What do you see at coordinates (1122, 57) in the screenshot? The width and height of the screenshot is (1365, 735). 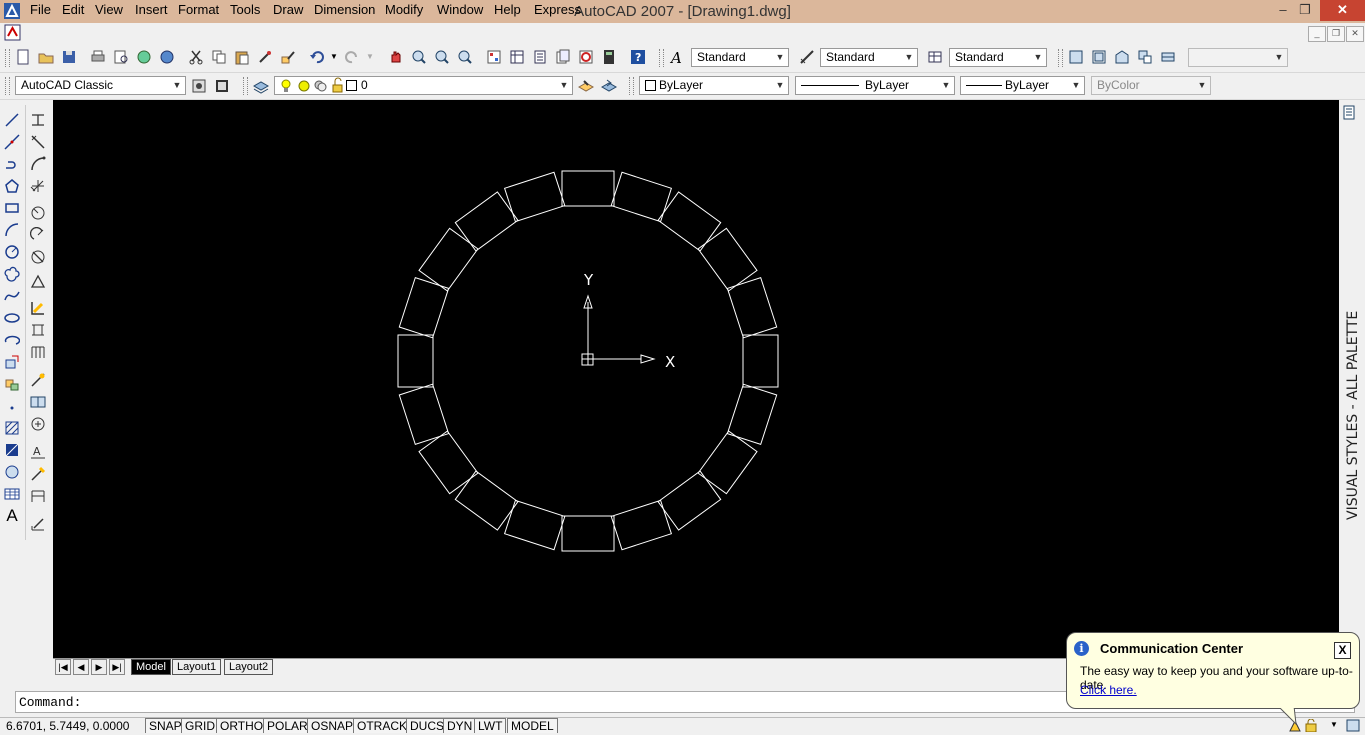 I see `polygonal-viewport-icon` at bounding box center [1122, 57].